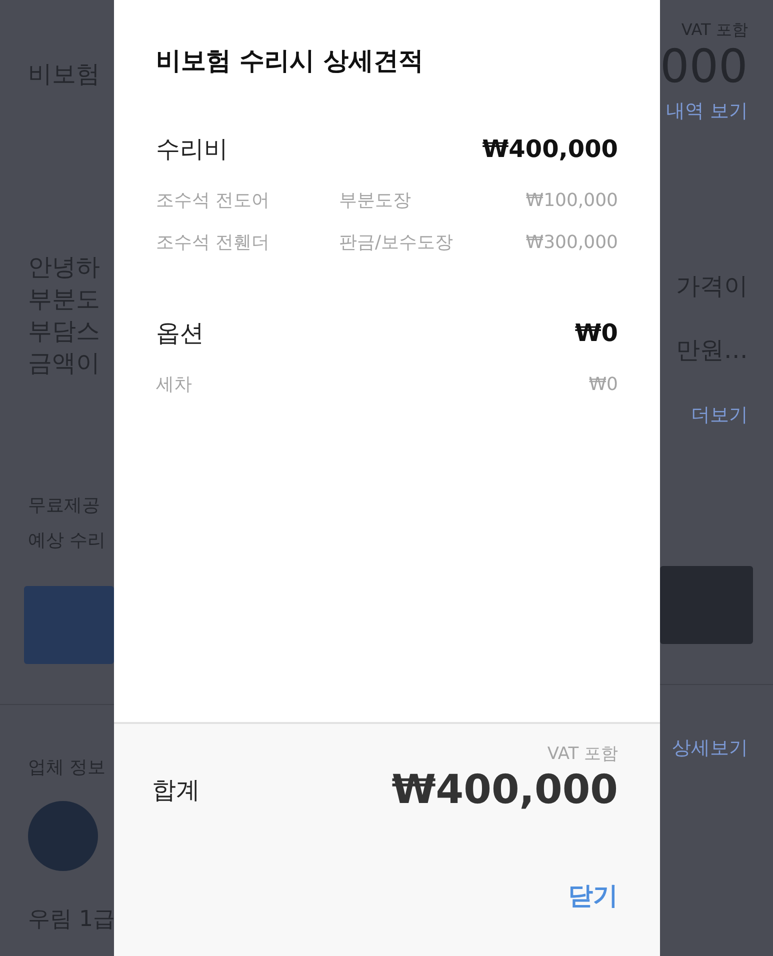 This screenshot has width=773, height=956. What do you see at coordinates (375, 200) in the screenshot?
I see `item-work: 부분도장` at bounding box center [375, 200].